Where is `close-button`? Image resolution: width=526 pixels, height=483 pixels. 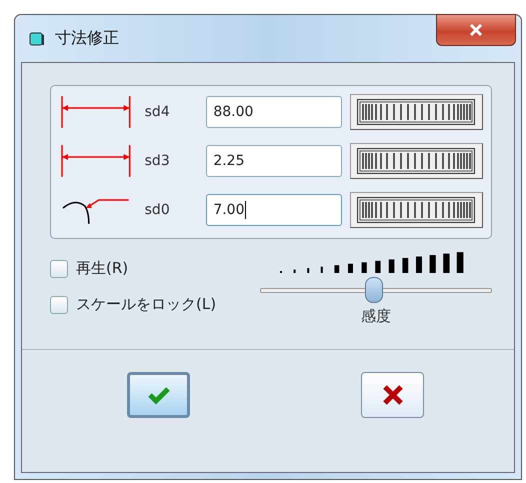 close-button is located at coordinates (476, 30).